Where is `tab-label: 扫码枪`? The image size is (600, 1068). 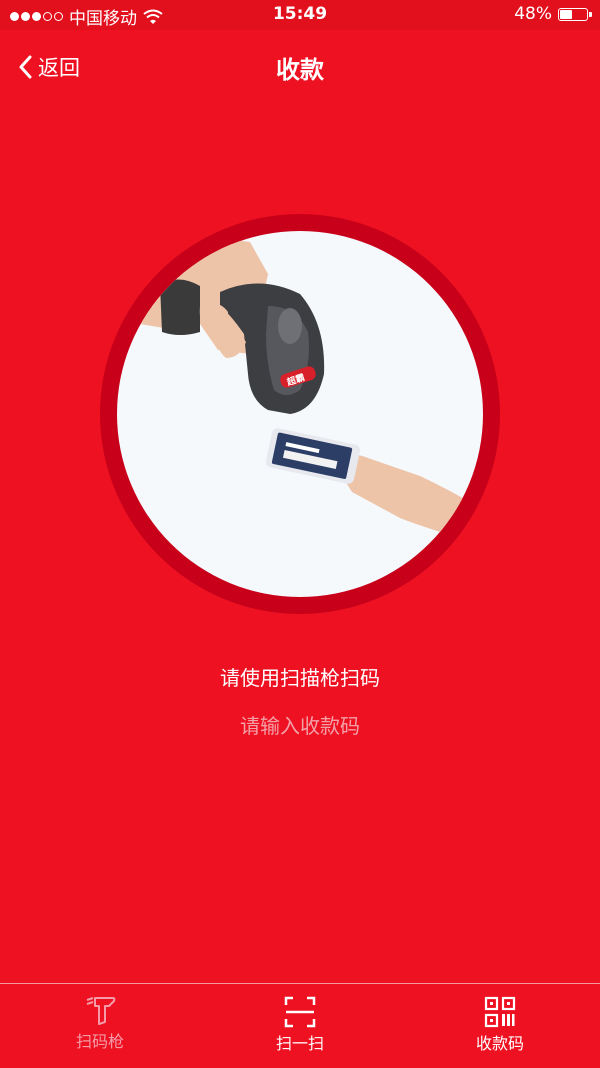 tab-label: 扫码枪 is located at coordinates (99, 1041).